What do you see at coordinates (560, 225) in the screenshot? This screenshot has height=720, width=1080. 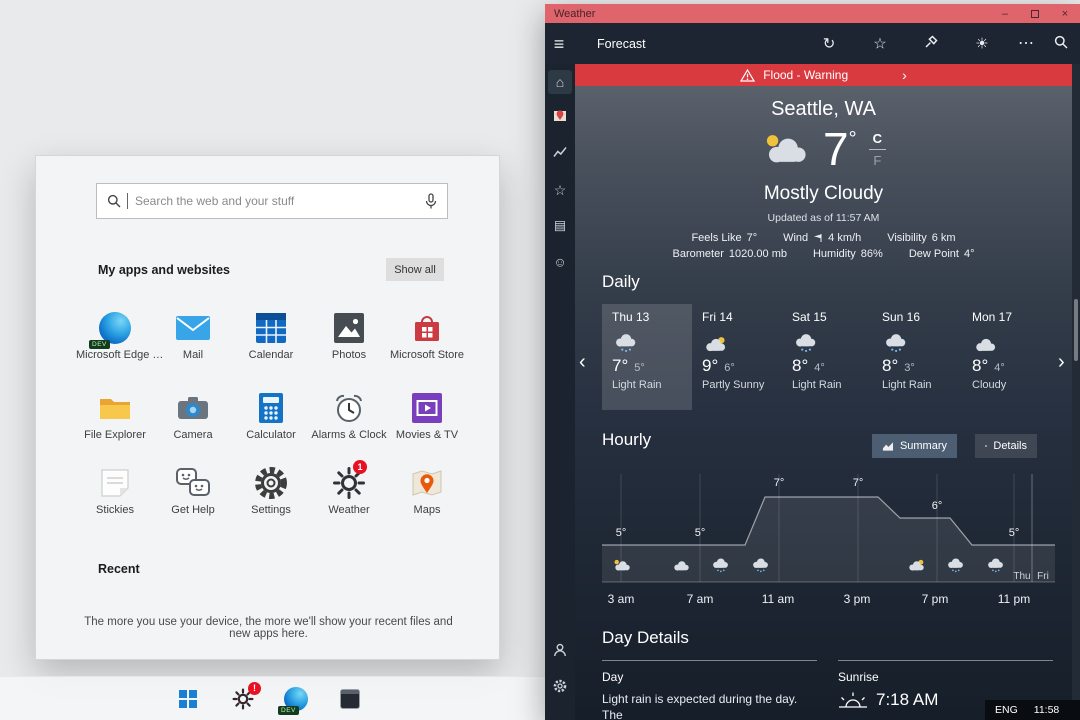 I see `news-icon: ▤` at bounding box center [560, 225].